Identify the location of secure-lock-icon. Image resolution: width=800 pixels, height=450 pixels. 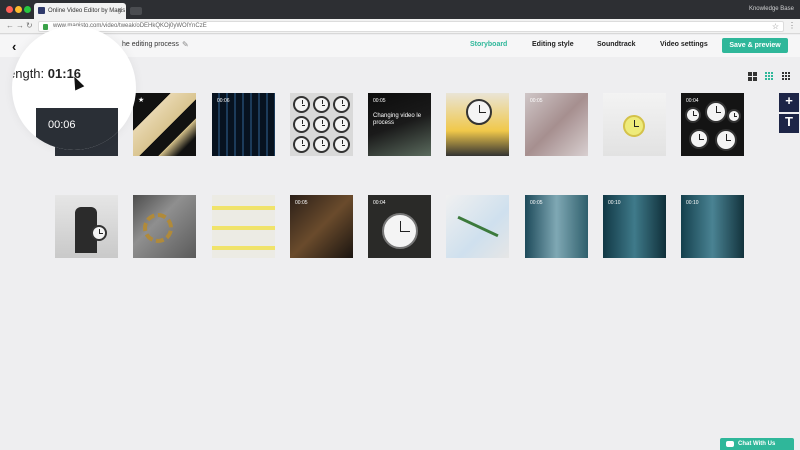
(45, 27).